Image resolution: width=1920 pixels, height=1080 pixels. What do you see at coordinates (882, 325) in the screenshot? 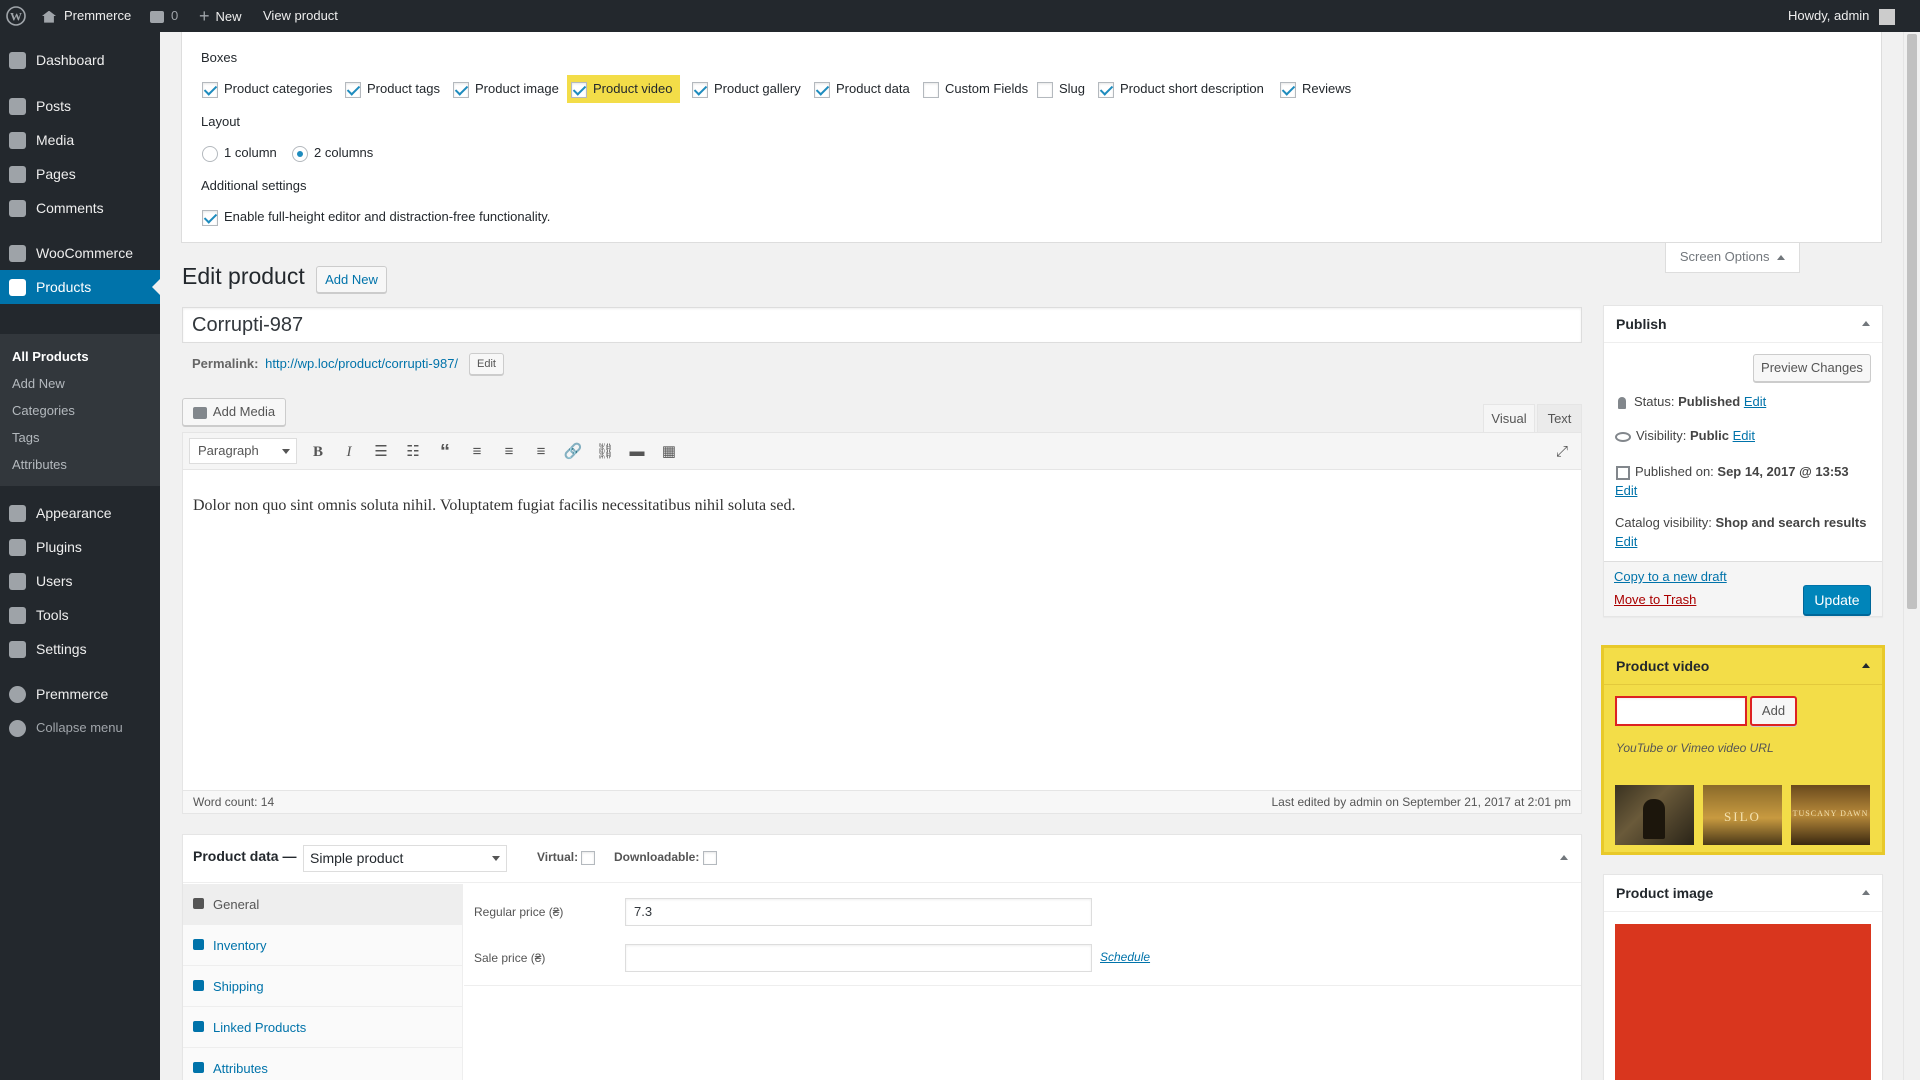
I see `product-title-input: Corrupti-987` at bounding box center [882, 325].